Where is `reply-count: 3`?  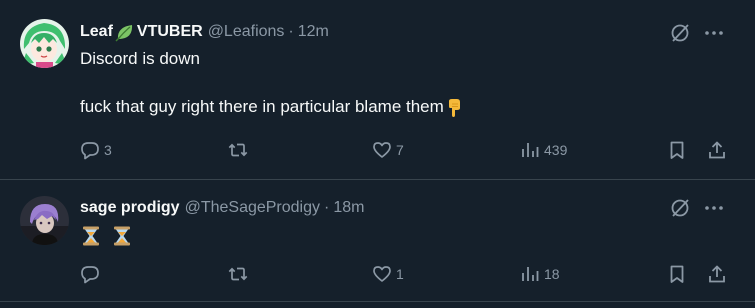
reply-count: 3 is located at coordinates (108, 150).